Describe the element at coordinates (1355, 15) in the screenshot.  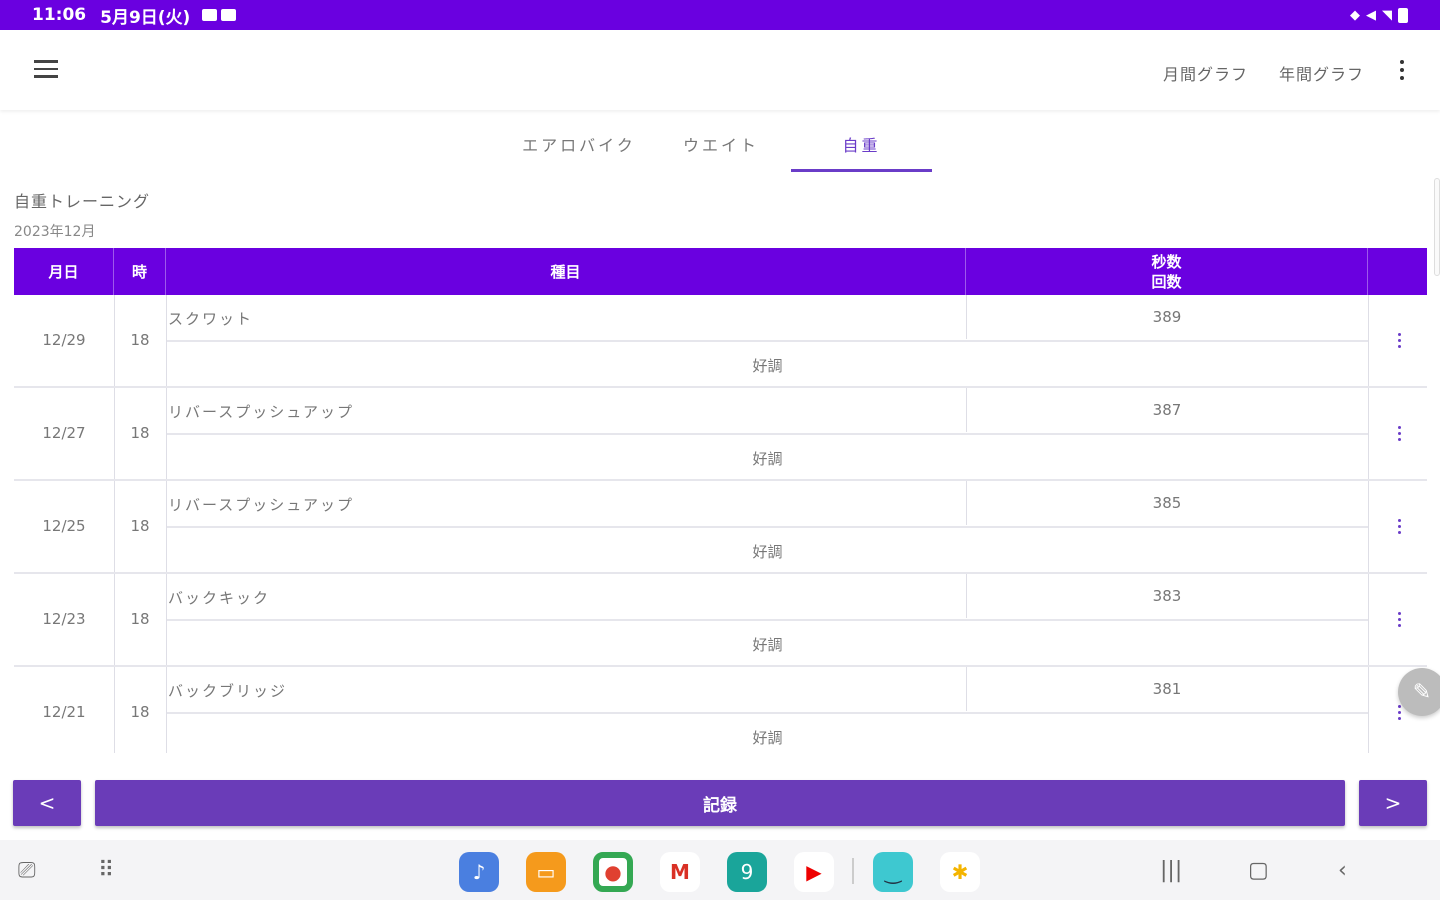
I see `volume-icon: ◆` at that location.